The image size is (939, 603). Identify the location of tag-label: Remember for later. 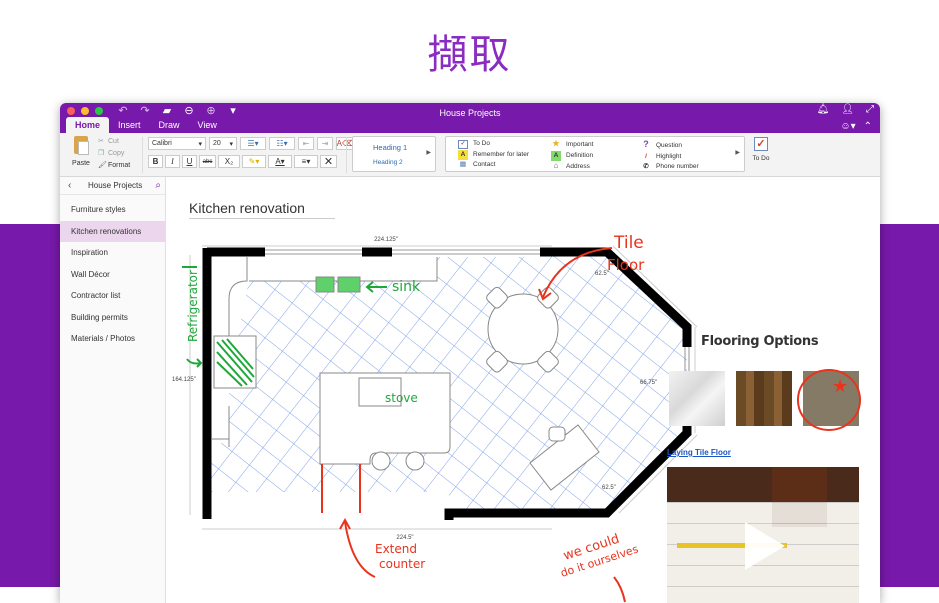
(501, 154).